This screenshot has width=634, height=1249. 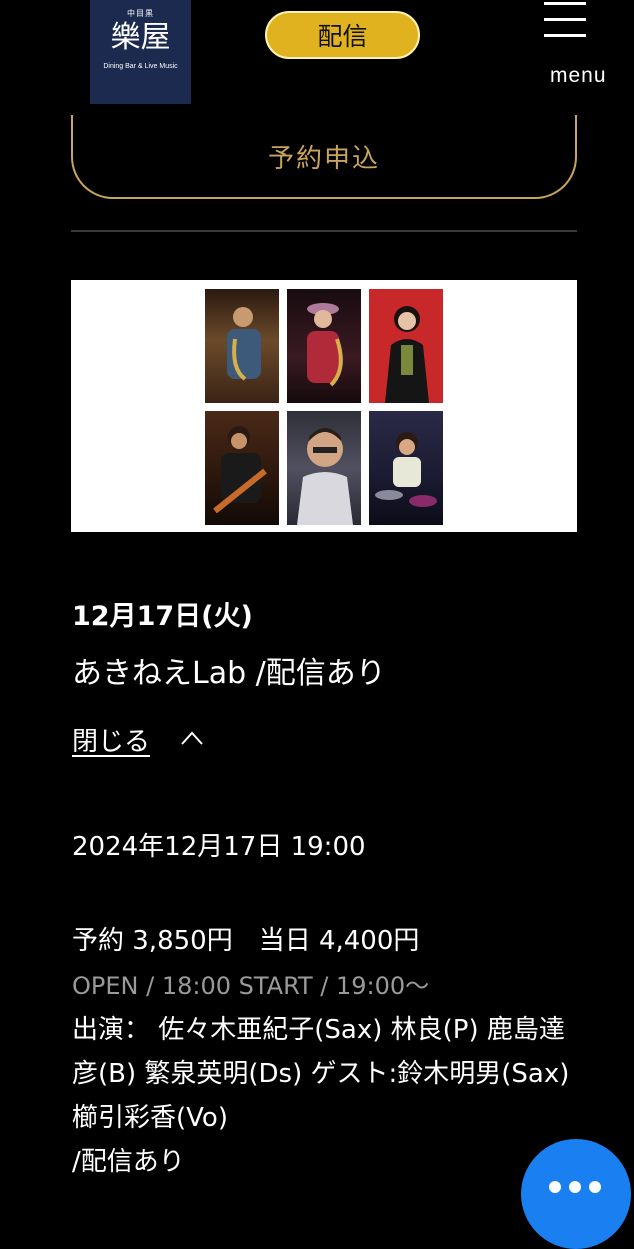 I want to click on logo-area-text: 中目黒, so click(x=140, y=13).